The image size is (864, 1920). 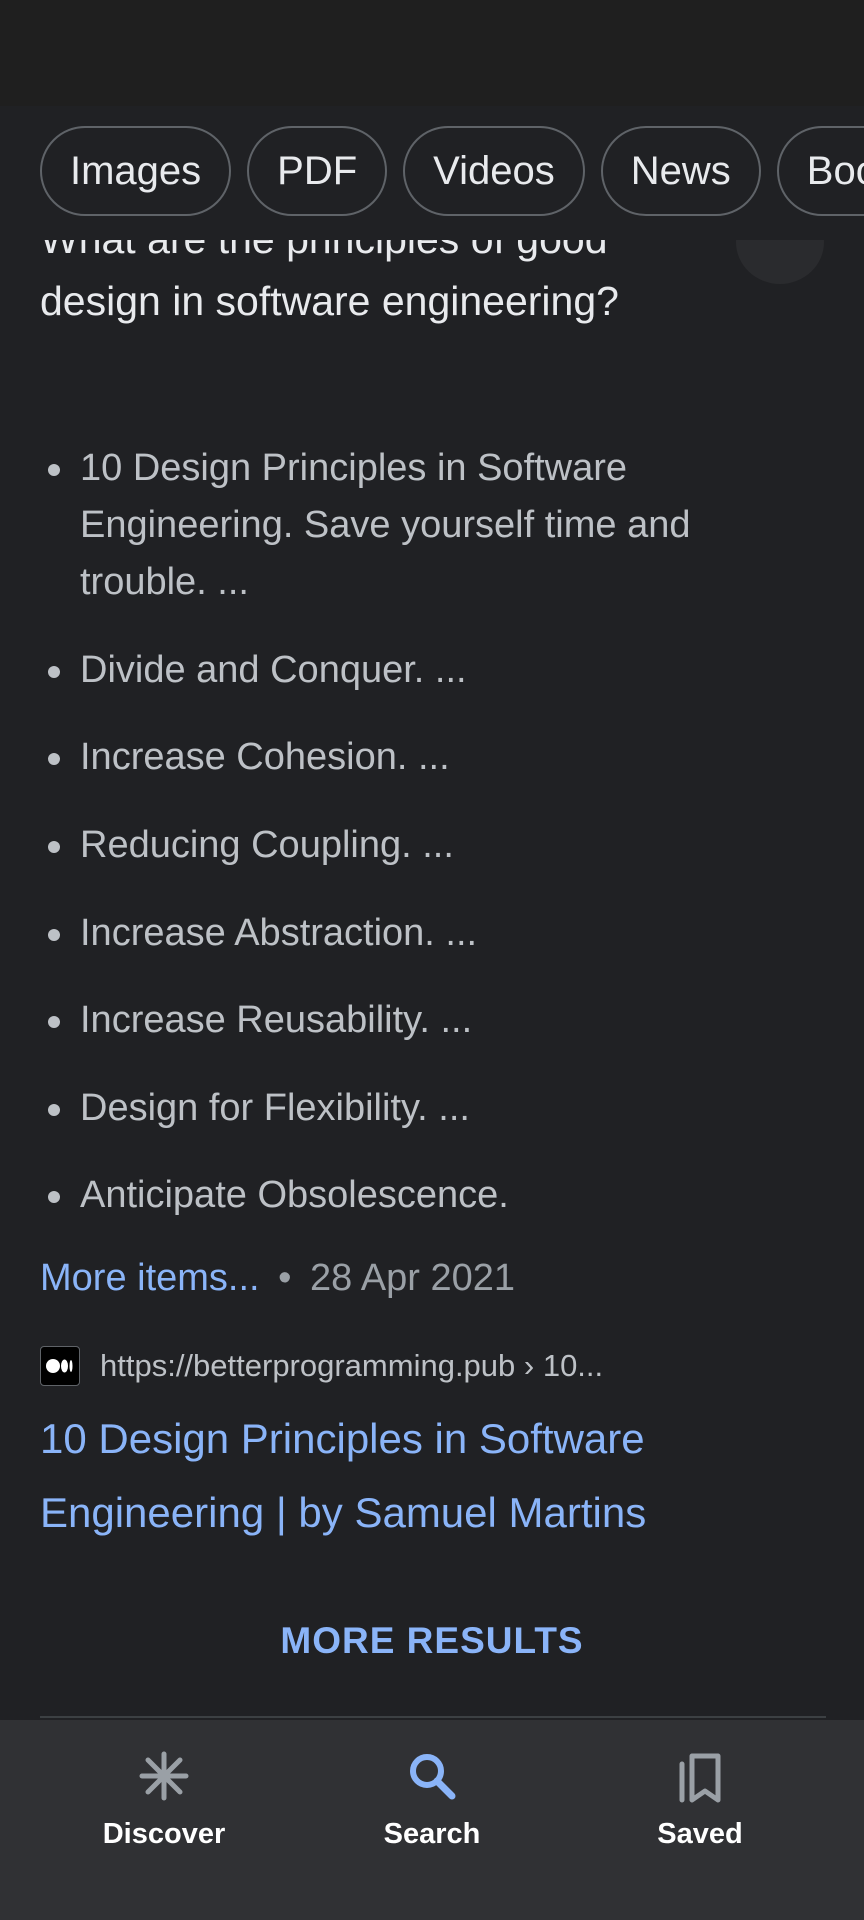 What do you see at coordinates (432, 1834) in the screenshot?
I see `nav-search-label: Search` at bounding box center [432, 1834].